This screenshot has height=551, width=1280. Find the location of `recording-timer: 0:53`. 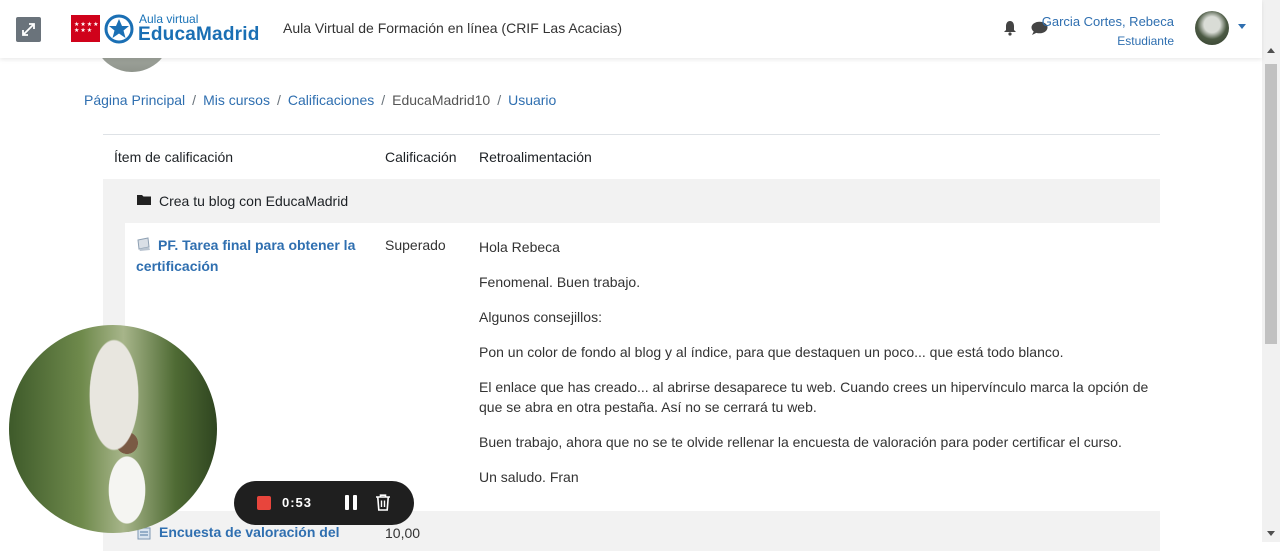

recording-timer: 0:53 is located at coordinates (297, 502).